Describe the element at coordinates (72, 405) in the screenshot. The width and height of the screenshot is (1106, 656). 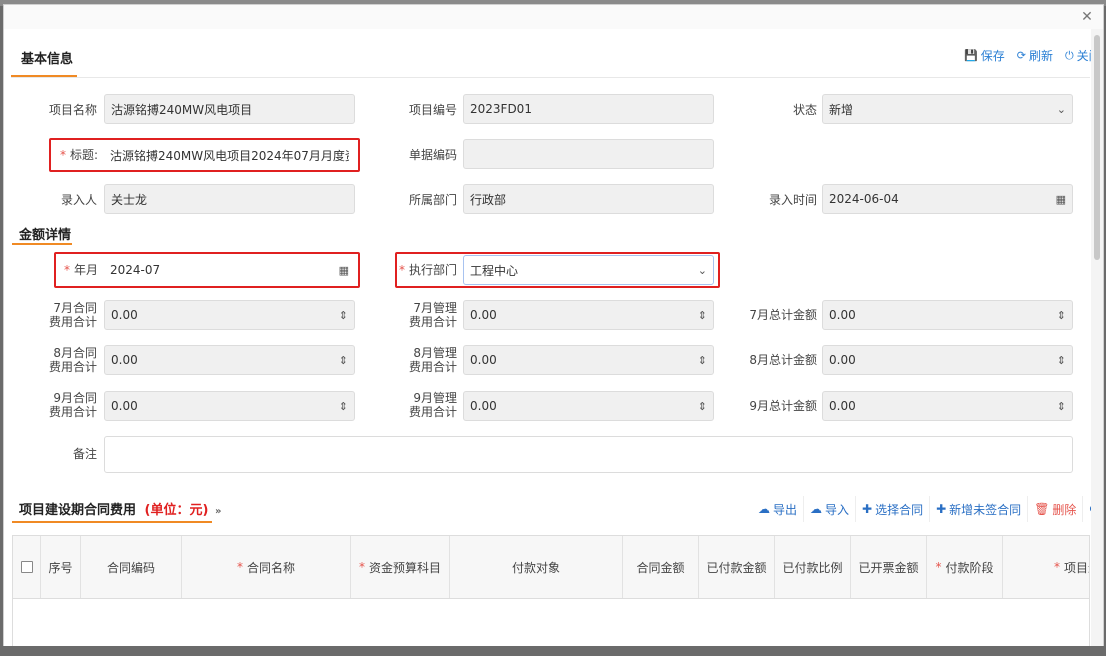
I see `contract-9-label: 9月合同 费用合计` at that location.